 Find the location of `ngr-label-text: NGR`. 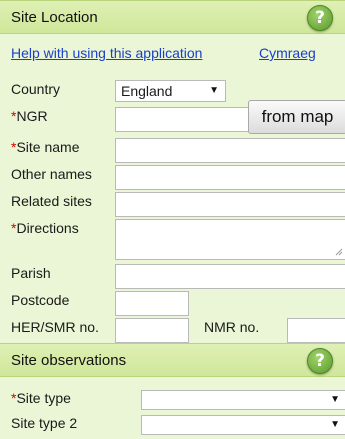

ngr-label-text: NGR is located at coordinates (32, 116).